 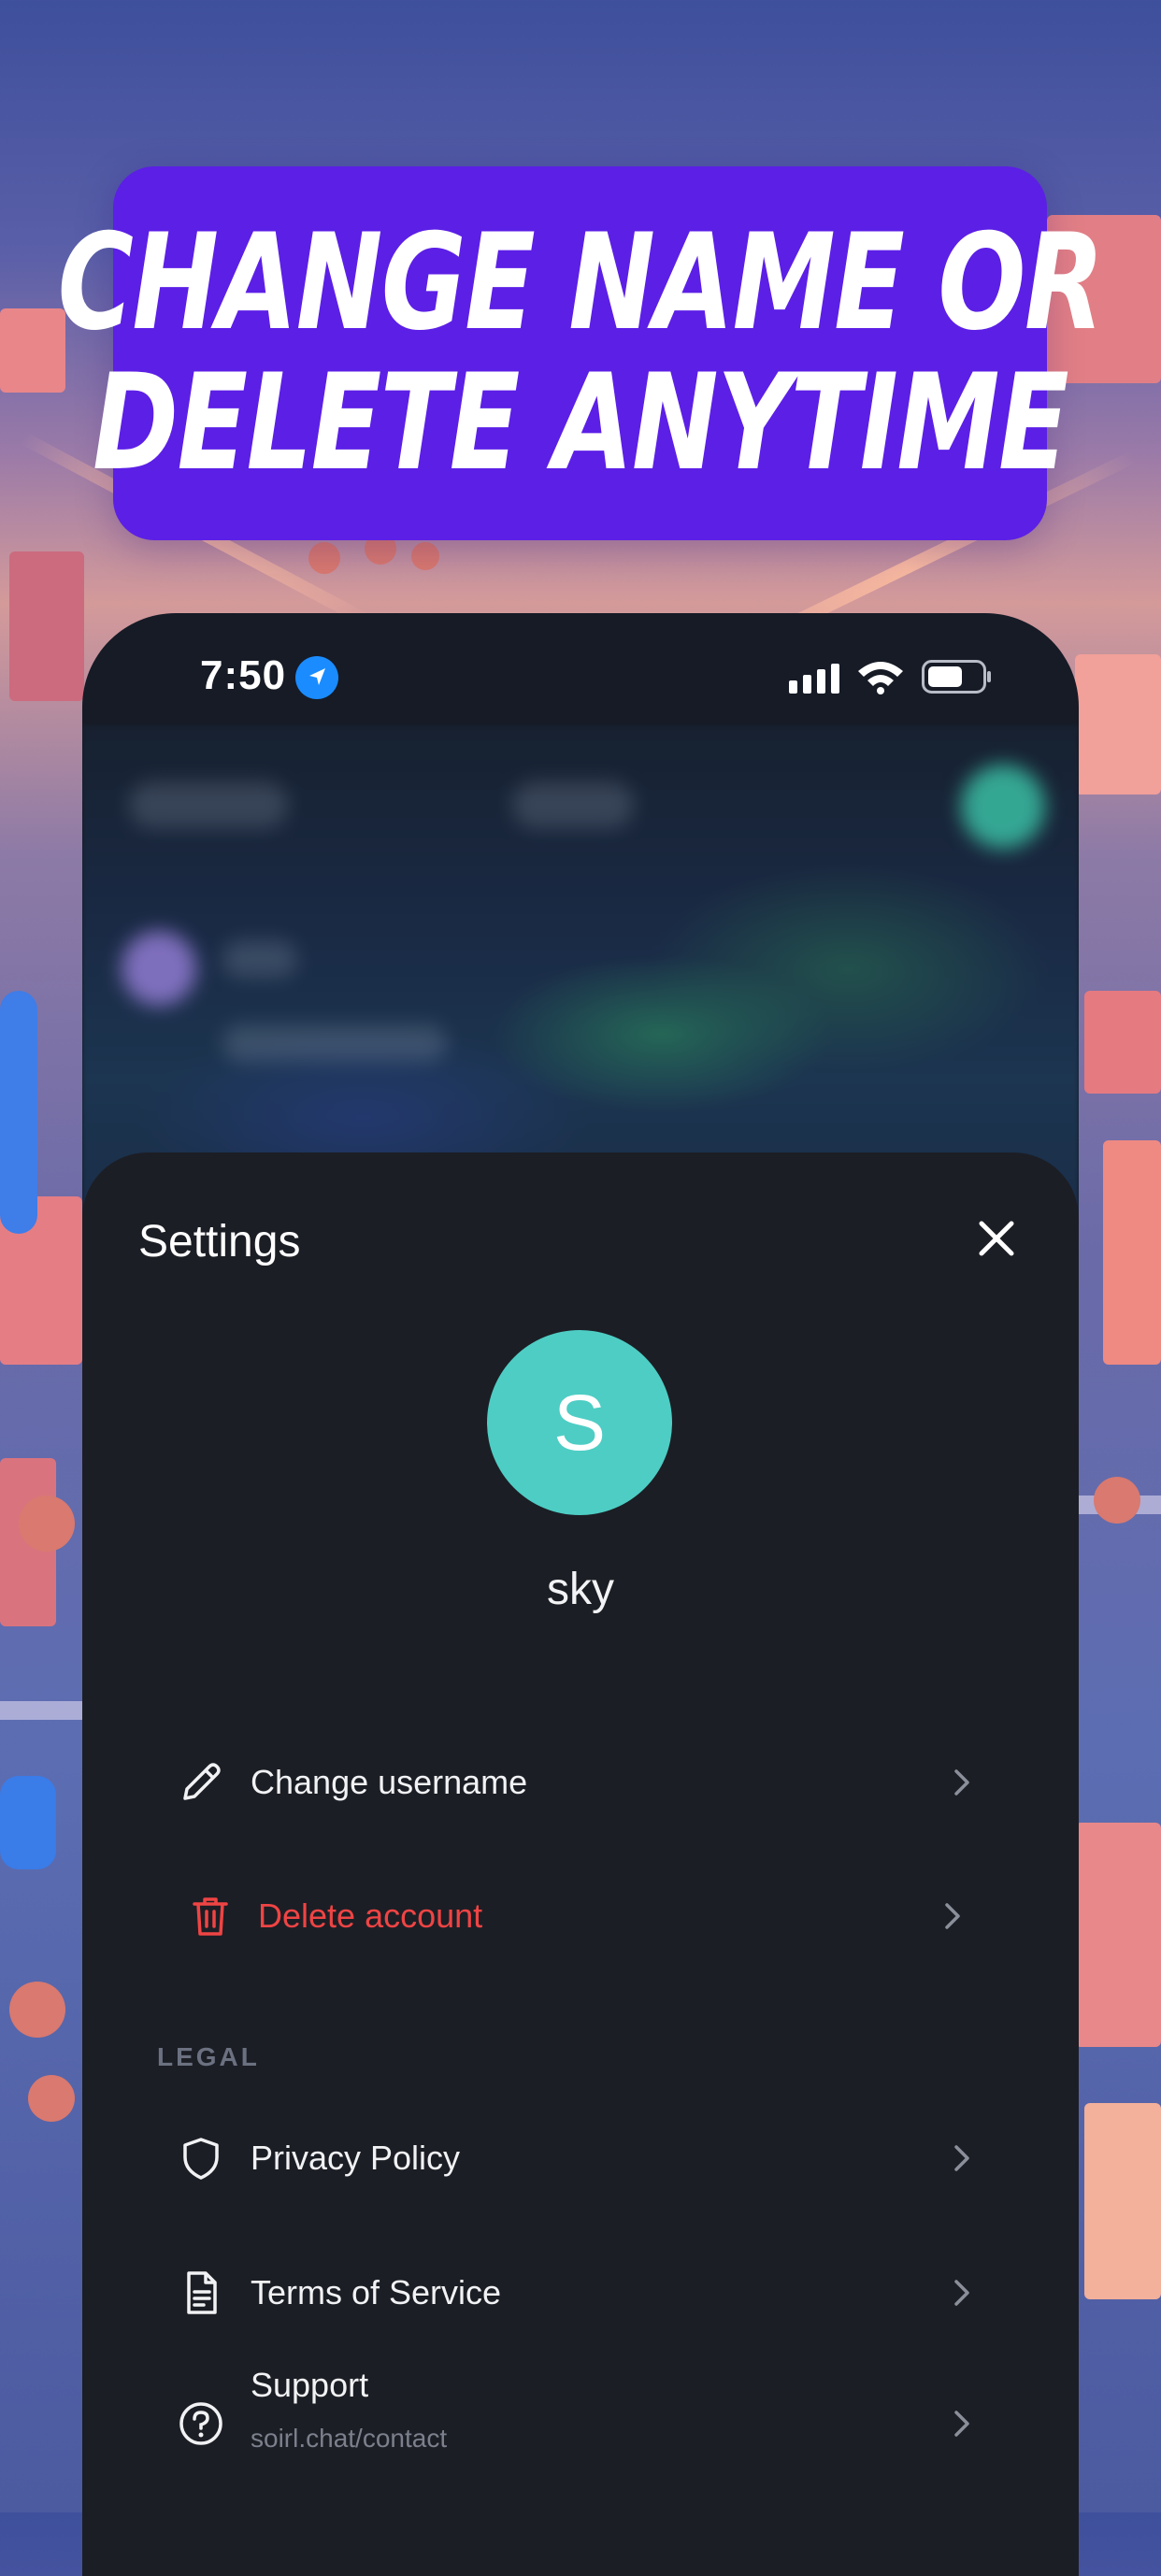 What do you see at coordinates (880, 678) in the screenshot?
I see `wifi-icon` at bounding box center [880, 678].